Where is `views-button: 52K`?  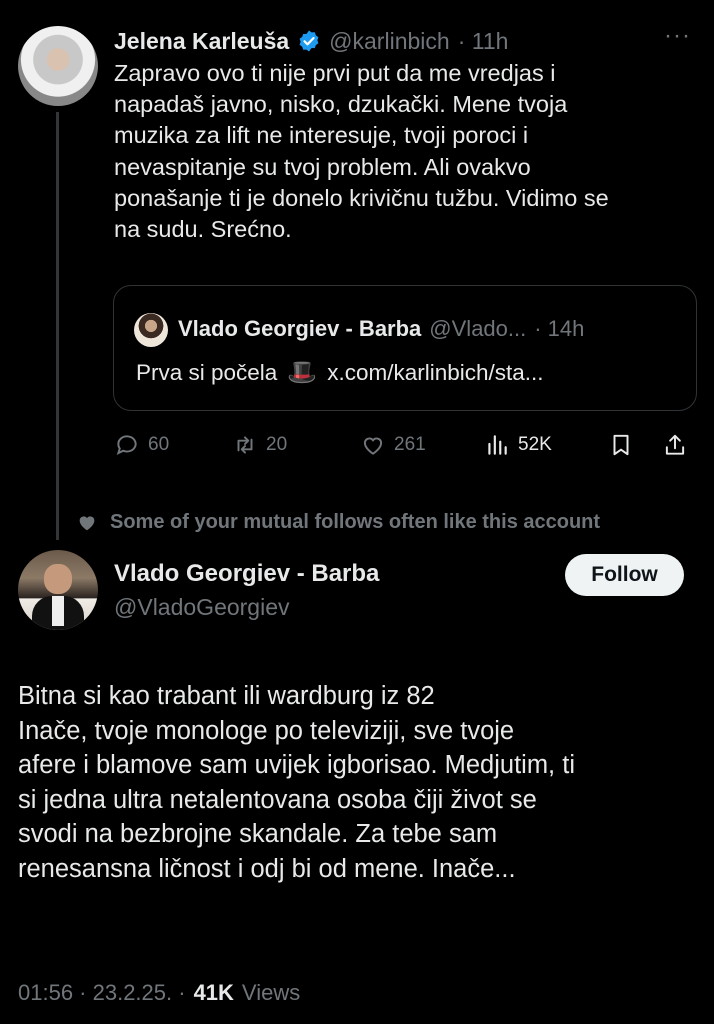 views-button: 52K is located at coordinates (518, 445).